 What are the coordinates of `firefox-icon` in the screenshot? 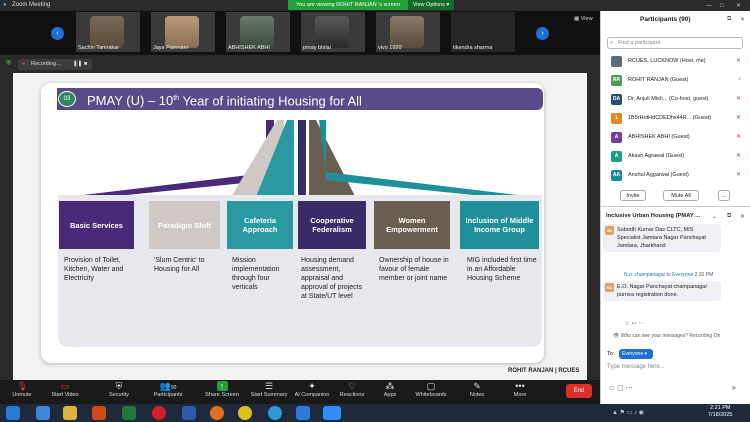 It's located at (217, 413).